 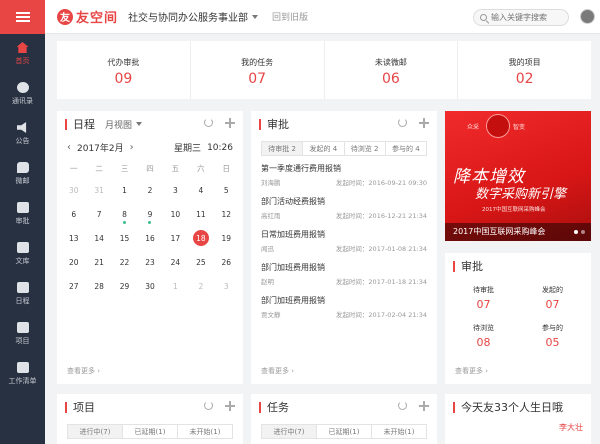 What do you see at coordinates (124, 214) in the screenshot?
I see `calendar-day: 8` at bounding box center [124, 214].